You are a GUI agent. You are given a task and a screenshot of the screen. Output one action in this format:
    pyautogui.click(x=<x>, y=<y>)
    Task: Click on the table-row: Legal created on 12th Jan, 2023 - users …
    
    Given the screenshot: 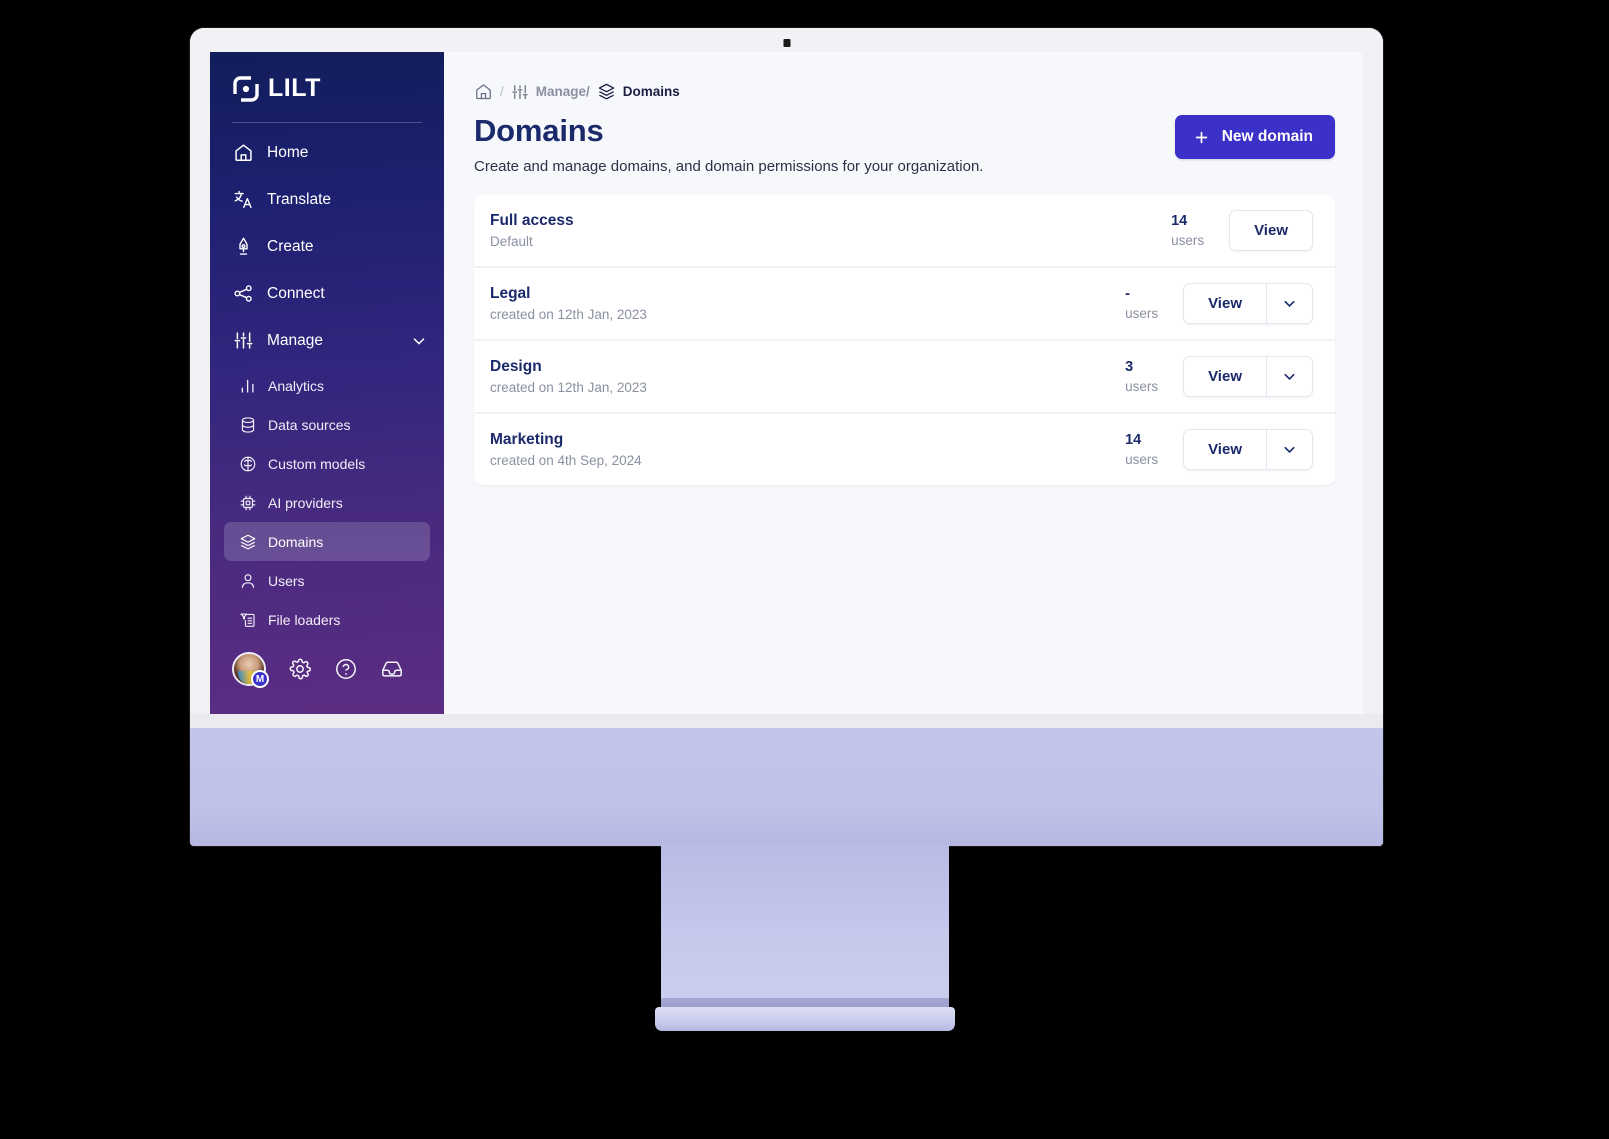 What is the action you would take?
    pyautogui.click(x=904, y=303)
    